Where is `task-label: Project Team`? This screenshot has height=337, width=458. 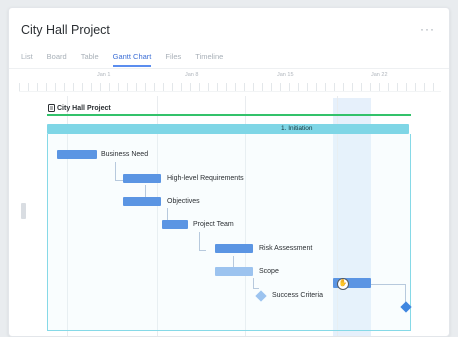 task-label: Project Team is located at coordinates (213, 224).